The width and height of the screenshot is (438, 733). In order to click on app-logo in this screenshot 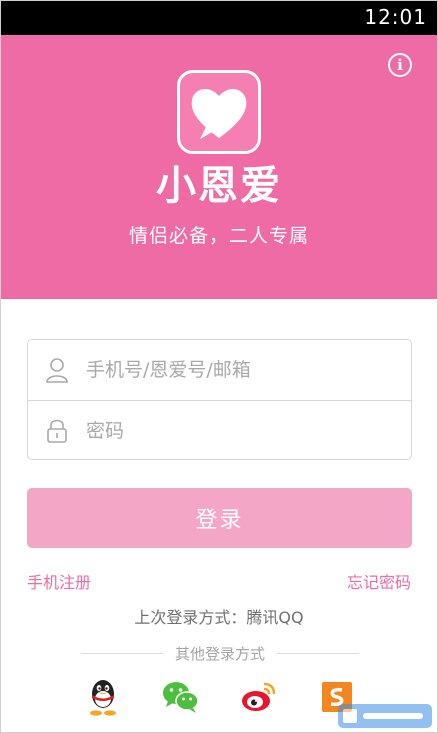, I will do `click(219, 112)`.